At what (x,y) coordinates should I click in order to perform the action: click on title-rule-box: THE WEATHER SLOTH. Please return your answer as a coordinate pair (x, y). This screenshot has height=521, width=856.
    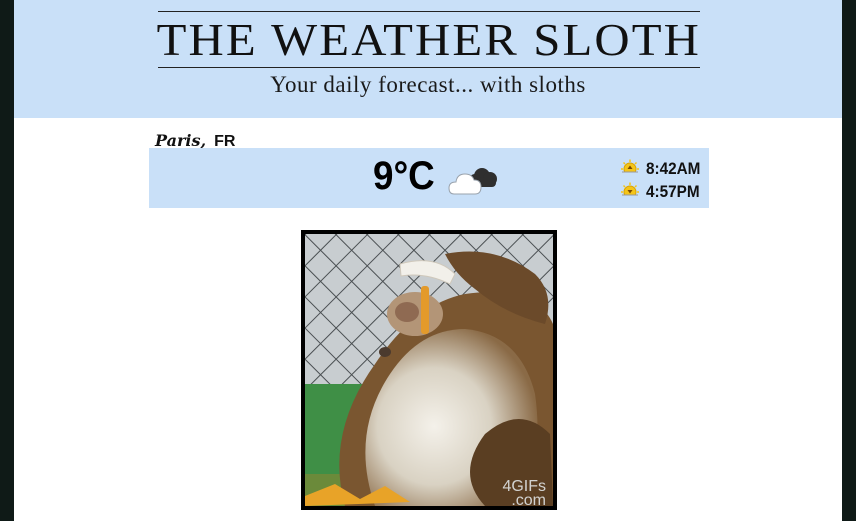
    Looking at the image, I should click on (429, 39).